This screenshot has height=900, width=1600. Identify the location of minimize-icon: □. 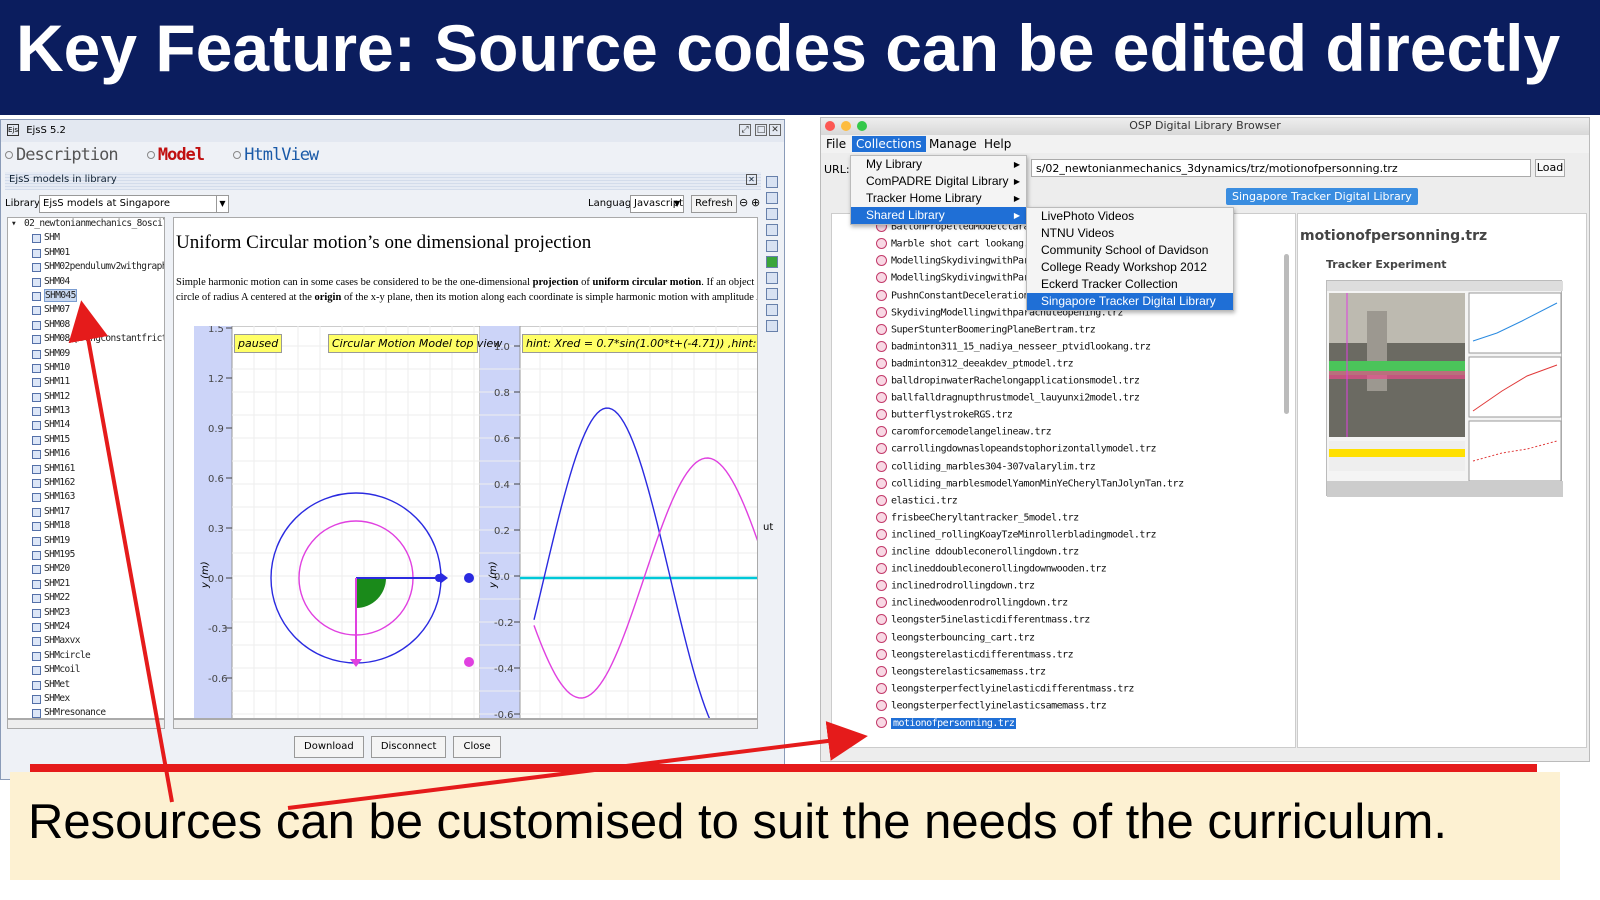
(761, 130).